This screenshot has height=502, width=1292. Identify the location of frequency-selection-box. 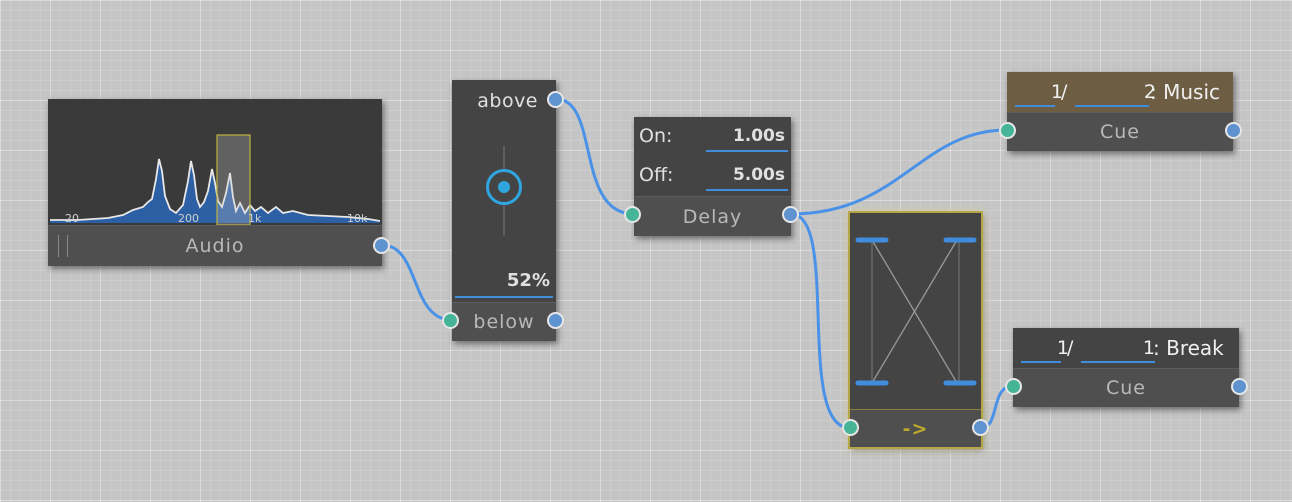
(233, 179).